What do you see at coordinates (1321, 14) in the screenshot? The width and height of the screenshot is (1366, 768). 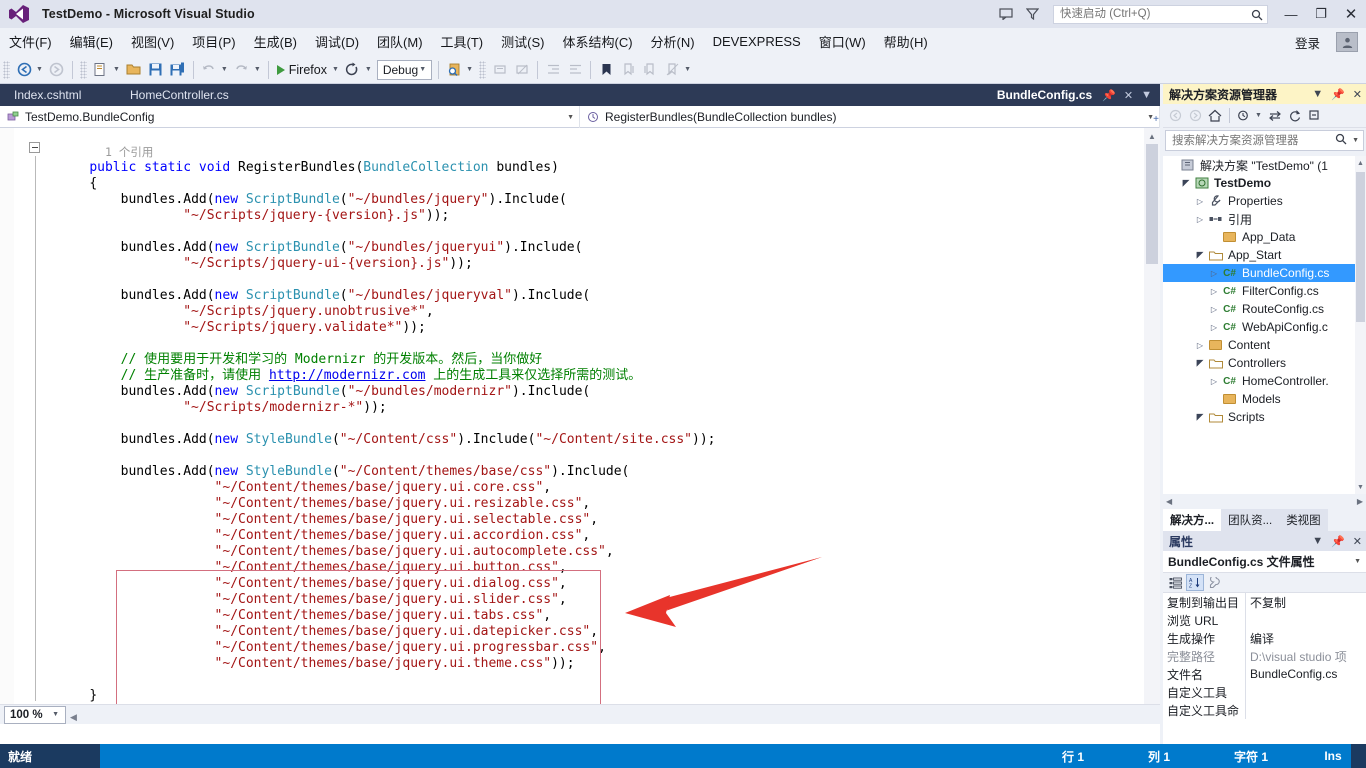 I see `maximize-button: ❐` at bounding box center [1321, 14].